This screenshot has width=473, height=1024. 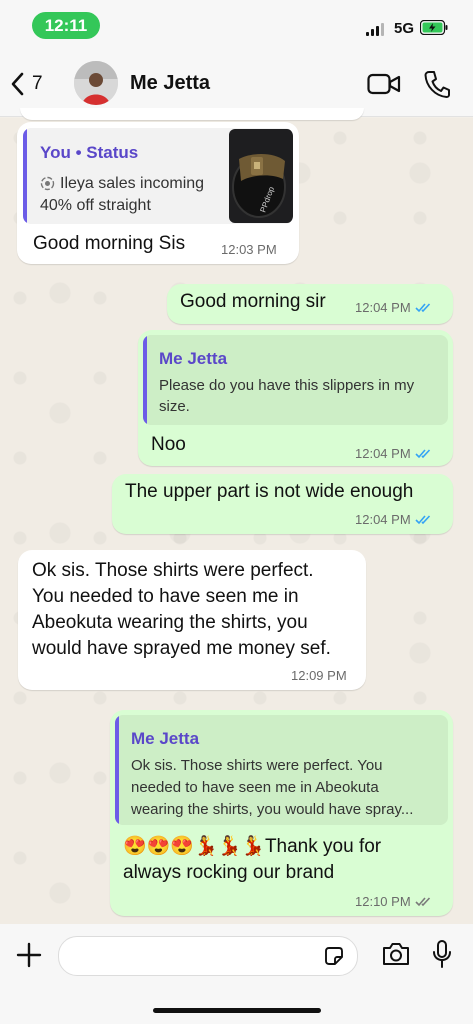 What do you see at coordinates (434, 27) in the screenshot?
I see `battery-charging-icon` at bounding box center [434, 27].